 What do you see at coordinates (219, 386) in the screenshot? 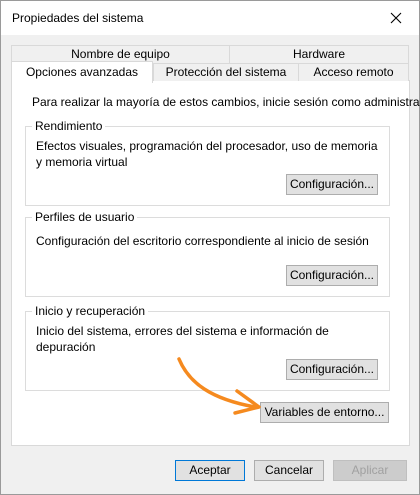
I see `arrow-annotation-icon` at bounding box center [219, 386].